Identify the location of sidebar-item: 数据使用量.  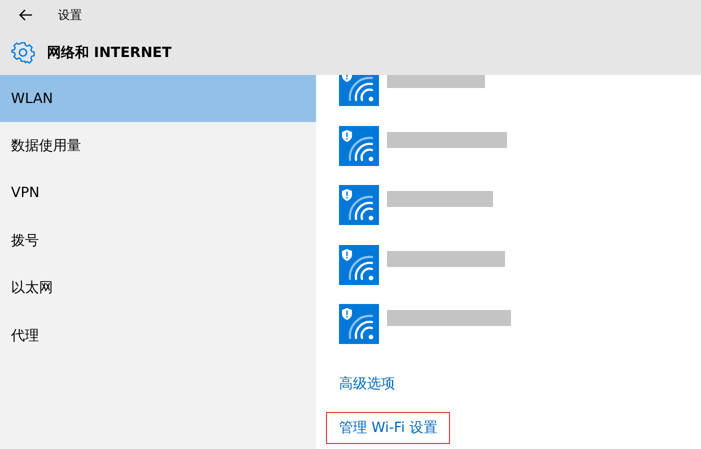
(158, 146).